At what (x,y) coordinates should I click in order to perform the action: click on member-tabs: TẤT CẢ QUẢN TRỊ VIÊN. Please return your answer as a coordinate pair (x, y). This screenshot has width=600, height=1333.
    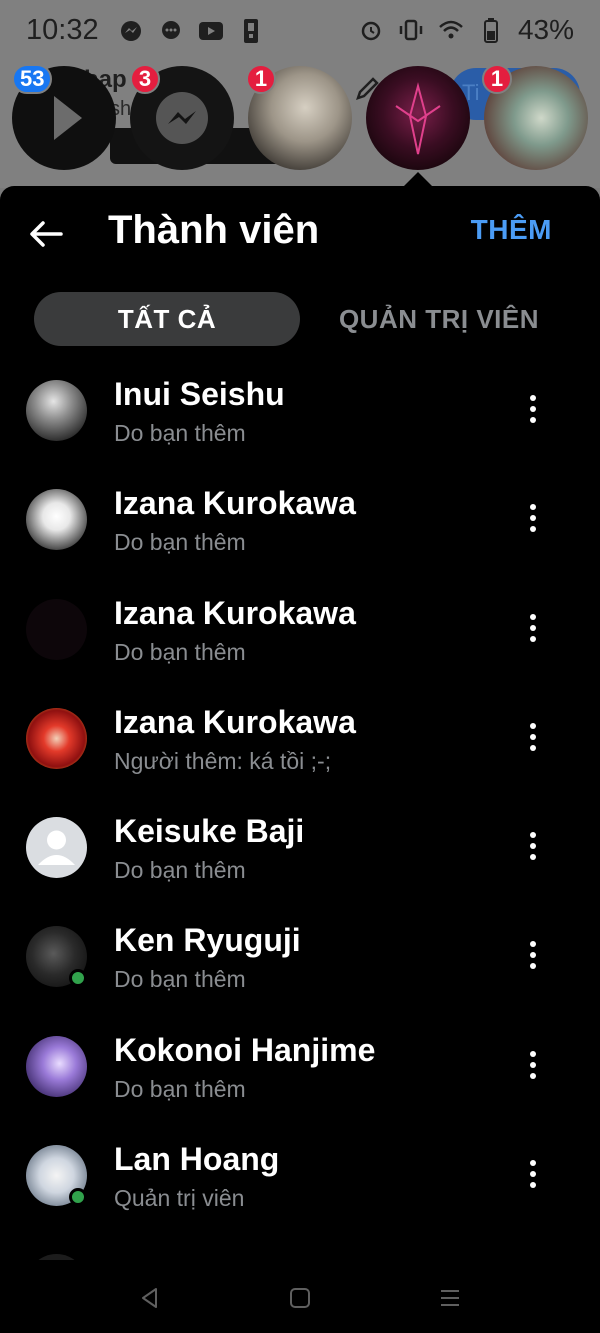
    Looking at the image, I should click on (300, 319).